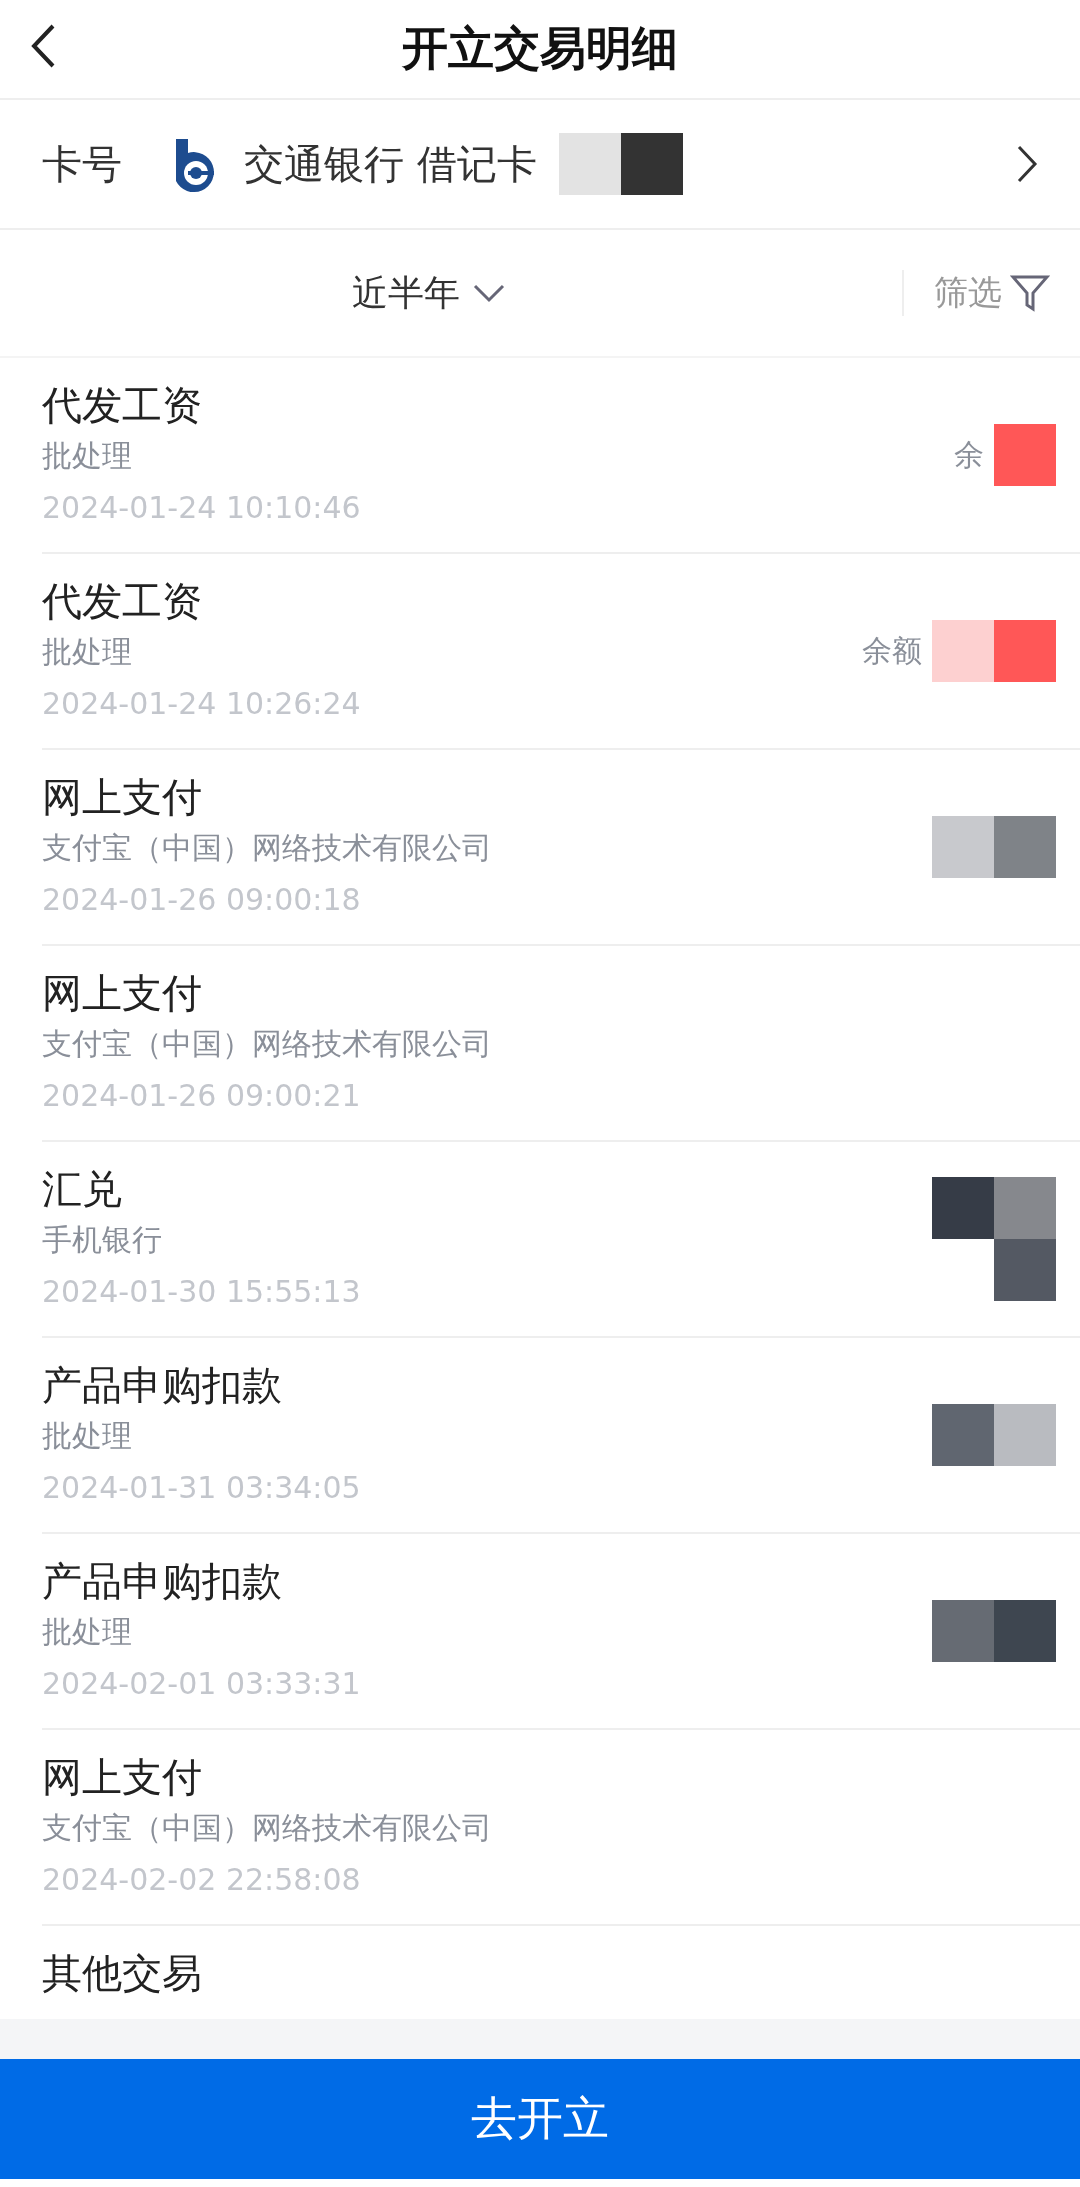  I want to click on transaction-title: 其他交易, so click(122, 1973).